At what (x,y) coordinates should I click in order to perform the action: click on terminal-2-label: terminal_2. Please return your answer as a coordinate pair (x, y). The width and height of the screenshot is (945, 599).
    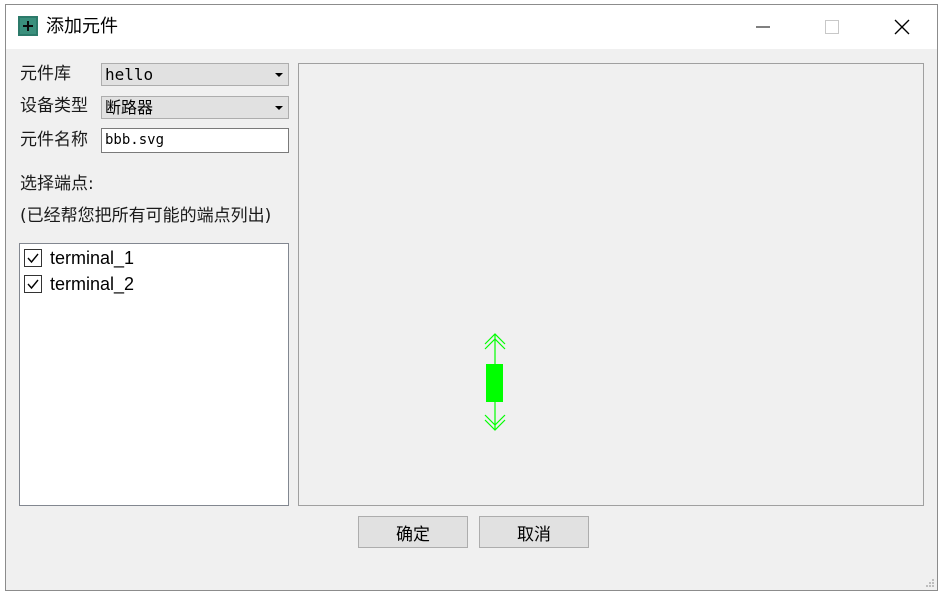
    Looking at the image, I should click on (92, 283).